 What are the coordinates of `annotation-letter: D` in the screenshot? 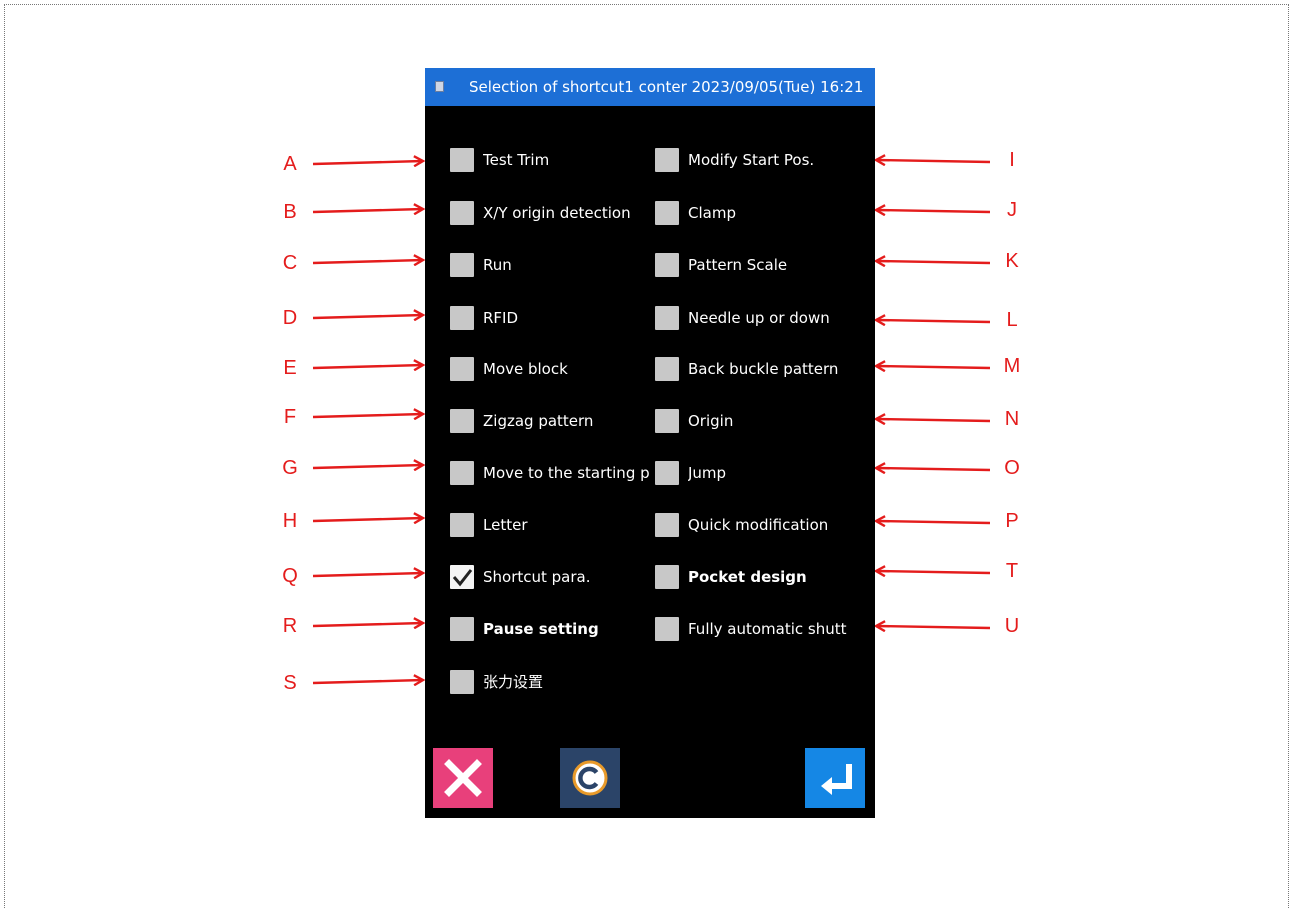 It's located at (290, 318).